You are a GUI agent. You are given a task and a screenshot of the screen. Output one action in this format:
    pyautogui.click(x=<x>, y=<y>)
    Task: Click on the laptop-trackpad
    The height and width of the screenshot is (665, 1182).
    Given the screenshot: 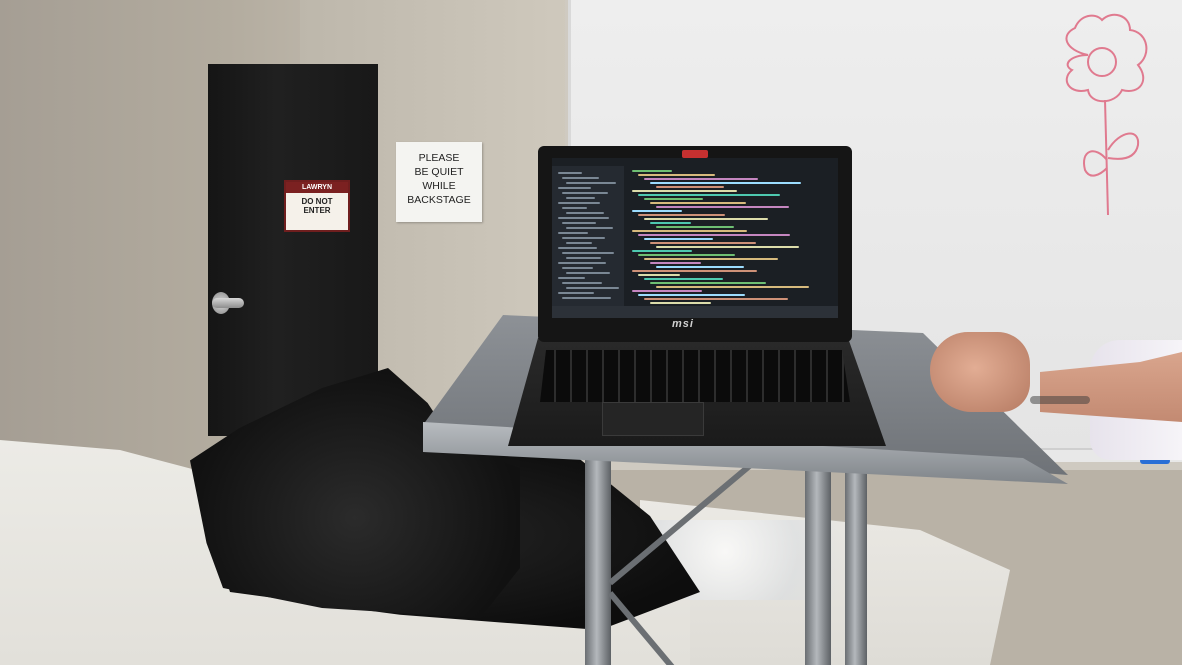 What is the action you would take?
    pyautogui.click(x=653, y=419)
    